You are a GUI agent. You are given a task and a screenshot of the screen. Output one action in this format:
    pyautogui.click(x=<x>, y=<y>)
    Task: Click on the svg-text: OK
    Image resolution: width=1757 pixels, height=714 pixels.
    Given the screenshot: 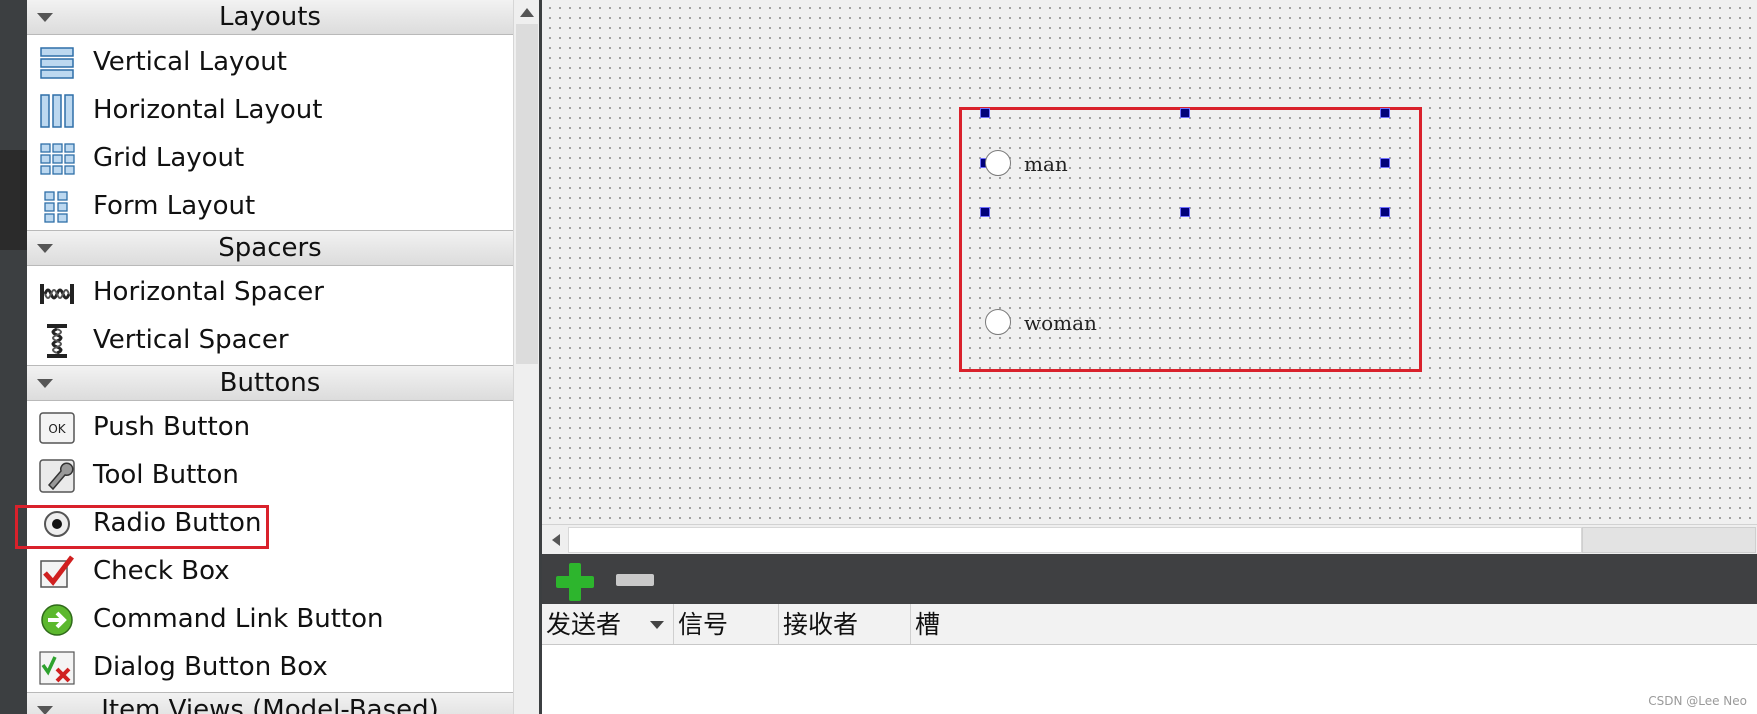 What is the action you would take?
    pyautogui.click(x=57, y=429)
    